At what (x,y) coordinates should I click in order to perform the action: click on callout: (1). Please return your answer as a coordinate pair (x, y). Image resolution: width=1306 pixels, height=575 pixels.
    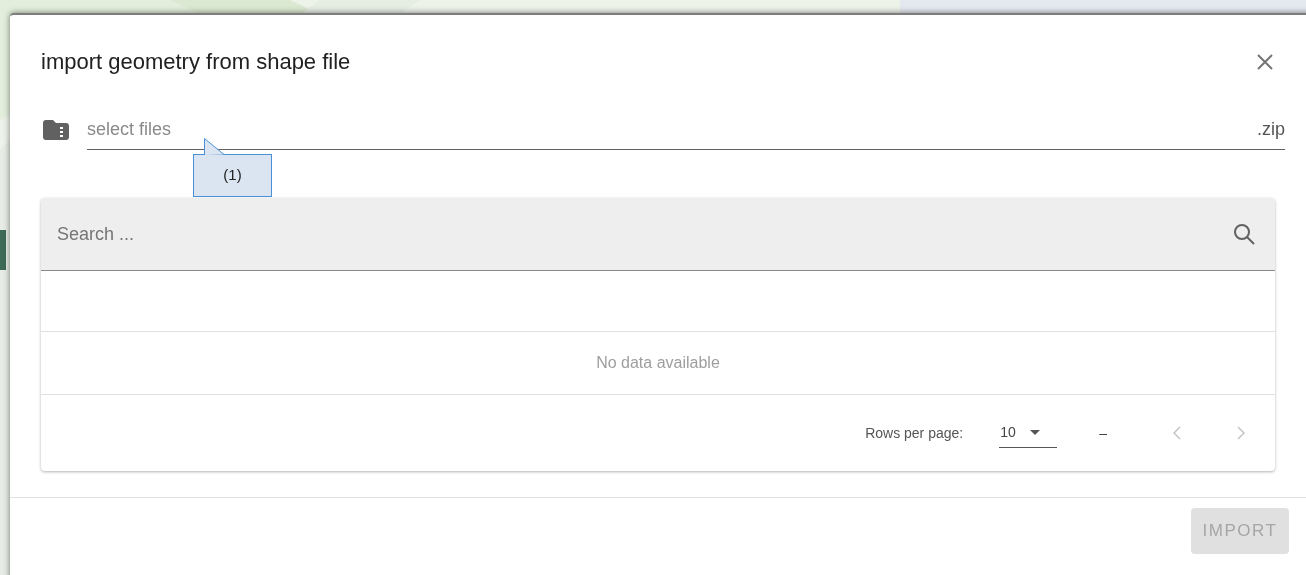
    Looking at the image, I should click on (232, 167).